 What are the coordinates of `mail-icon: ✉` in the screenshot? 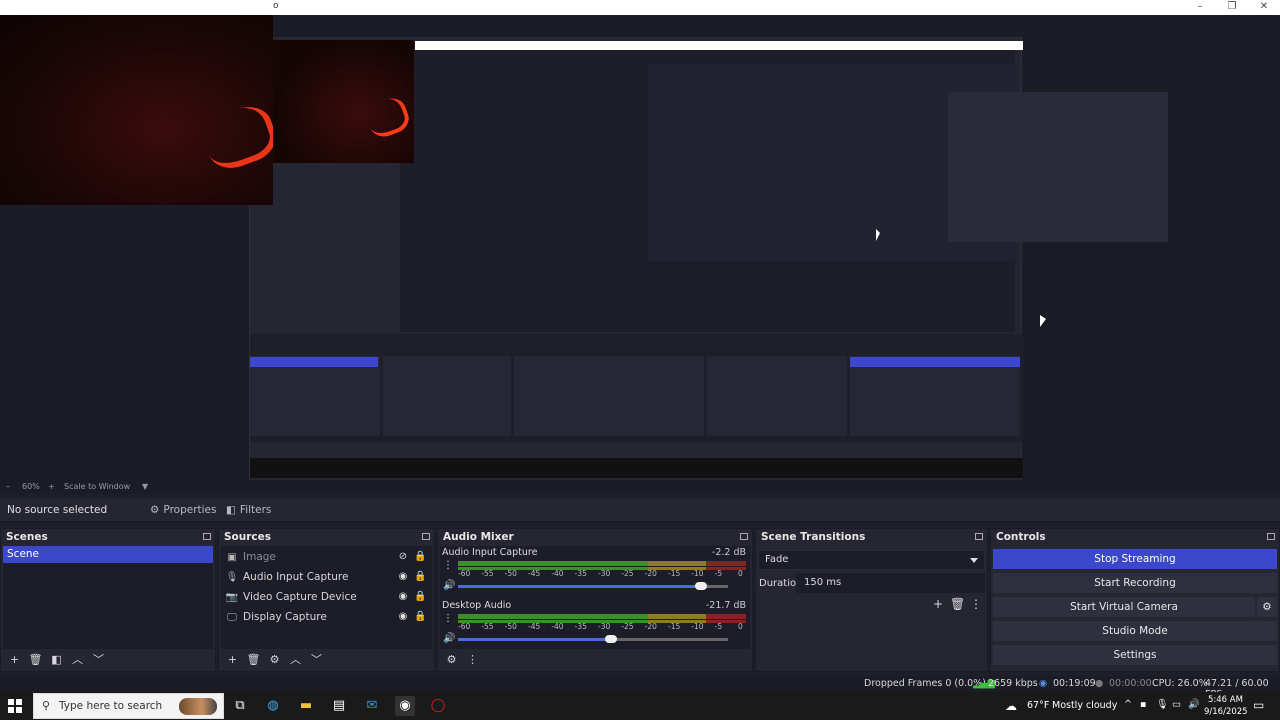 It's located at (372, 706).